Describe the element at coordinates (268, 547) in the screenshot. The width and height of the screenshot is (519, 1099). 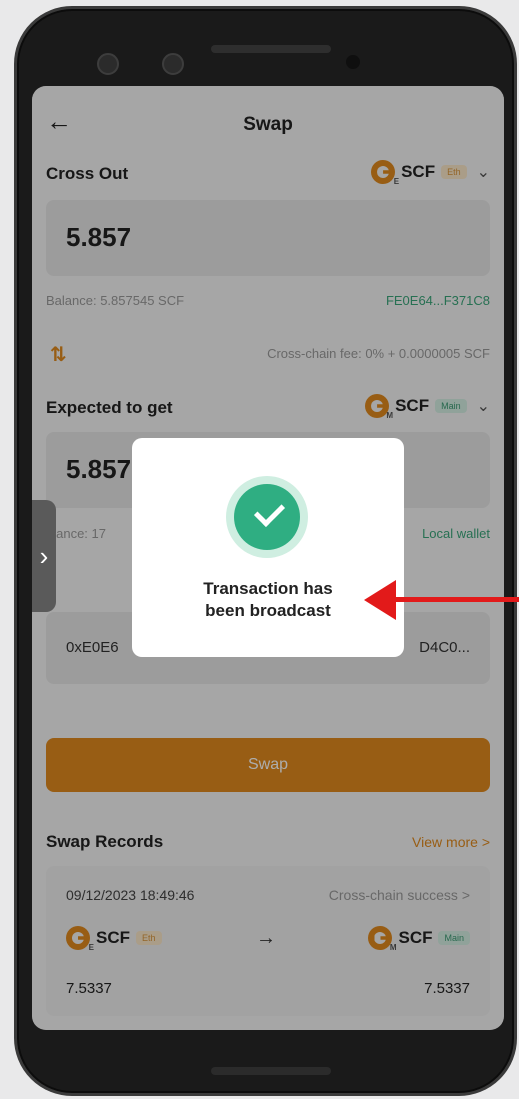
I see `transaction-dialog: Transaction has been broadcast` at that location.